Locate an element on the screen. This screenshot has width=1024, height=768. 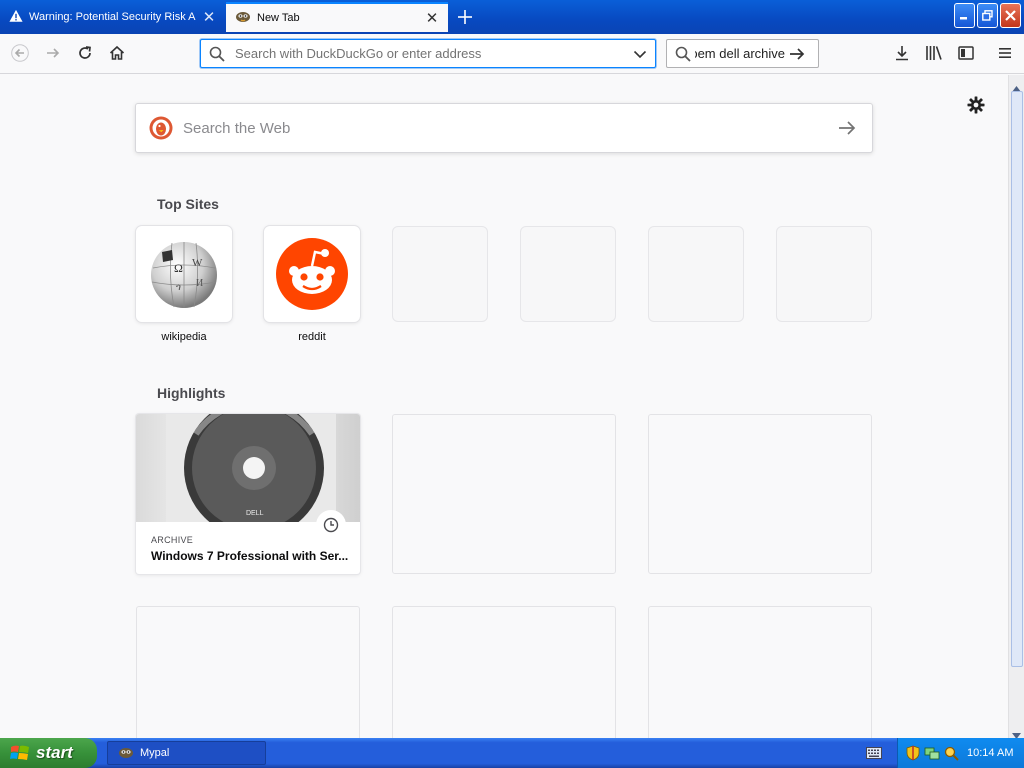
start-label: start is located at coordinates (54, 752).